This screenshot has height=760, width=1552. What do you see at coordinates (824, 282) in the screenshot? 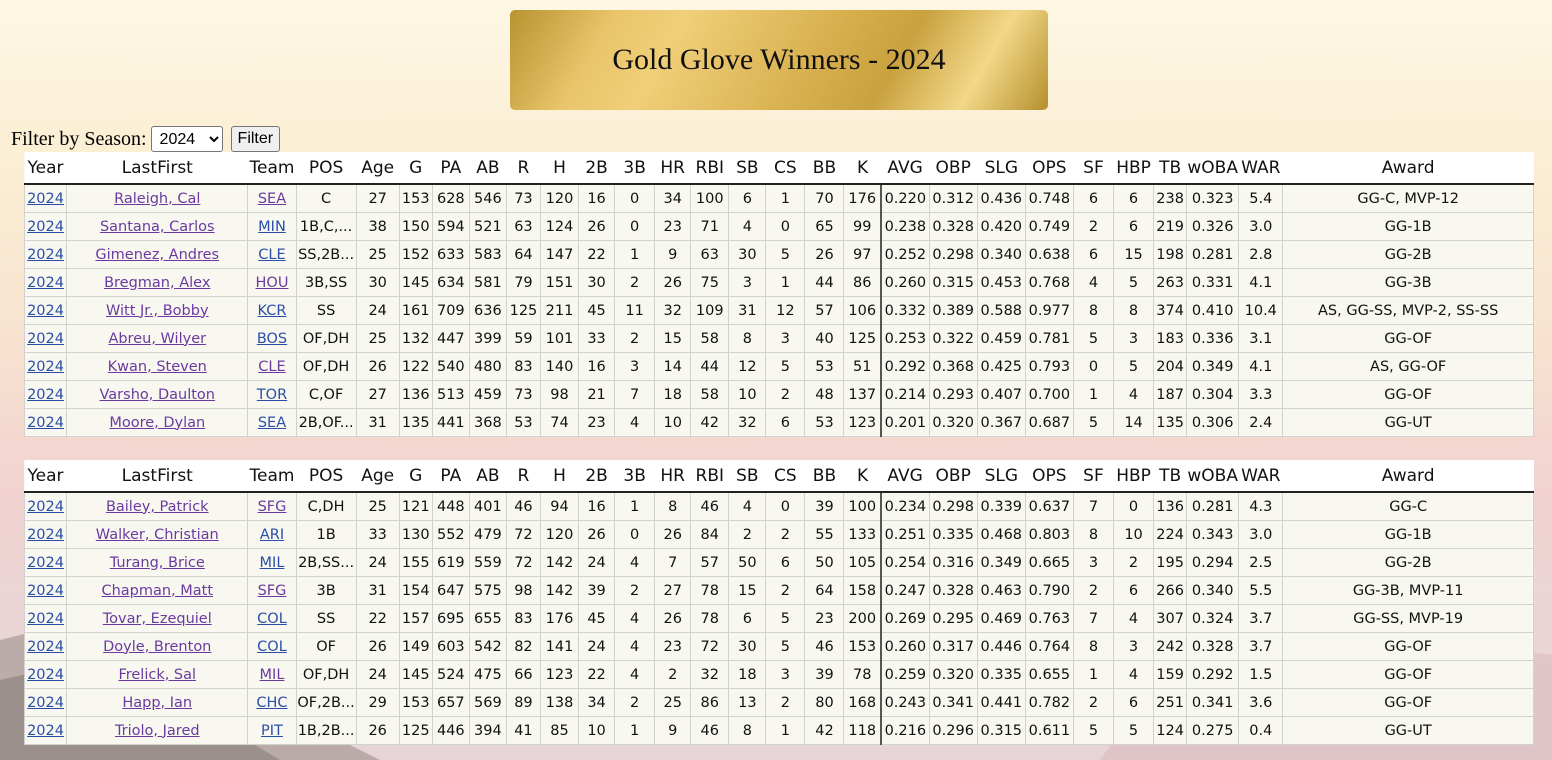
I see `cell-bb: 44` at bounding box center [824, 282].